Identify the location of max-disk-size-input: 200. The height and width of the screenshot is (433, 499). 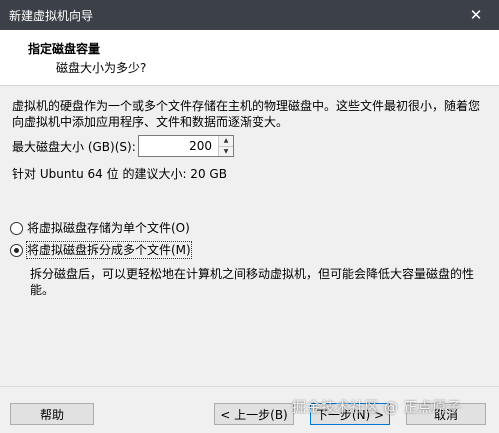
(178, 146).